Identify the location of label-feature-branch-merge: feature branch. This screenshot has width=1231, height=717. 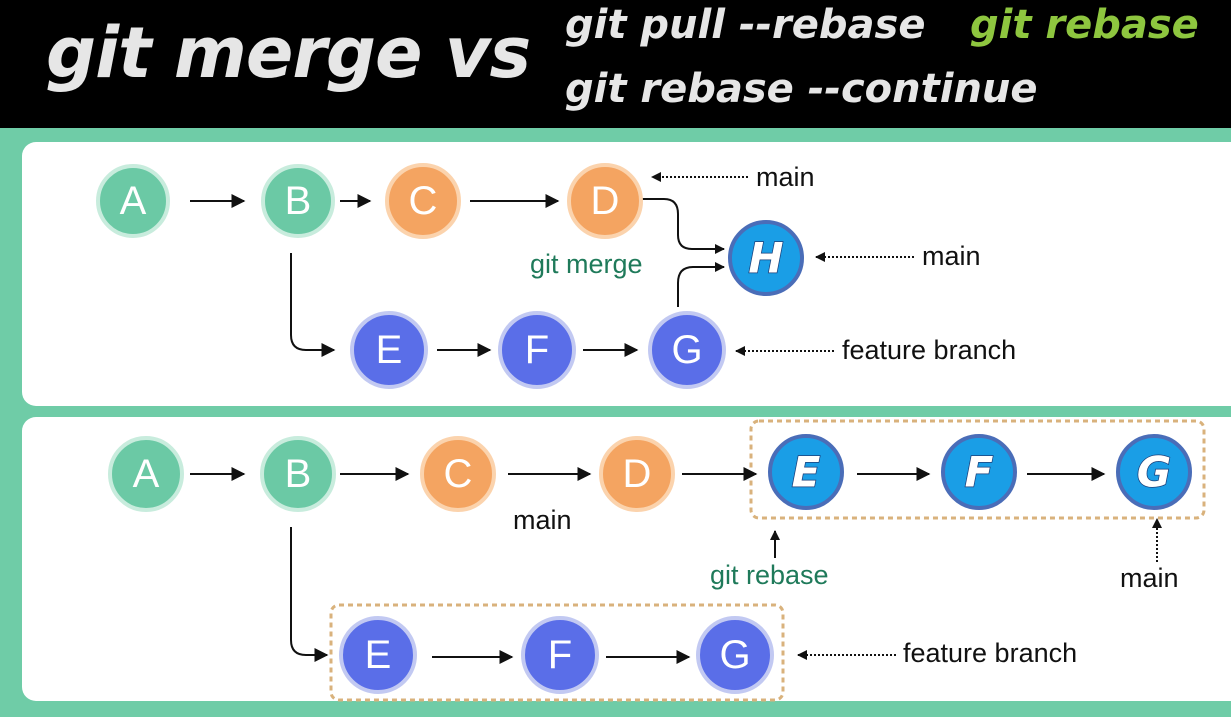
(929, 350).